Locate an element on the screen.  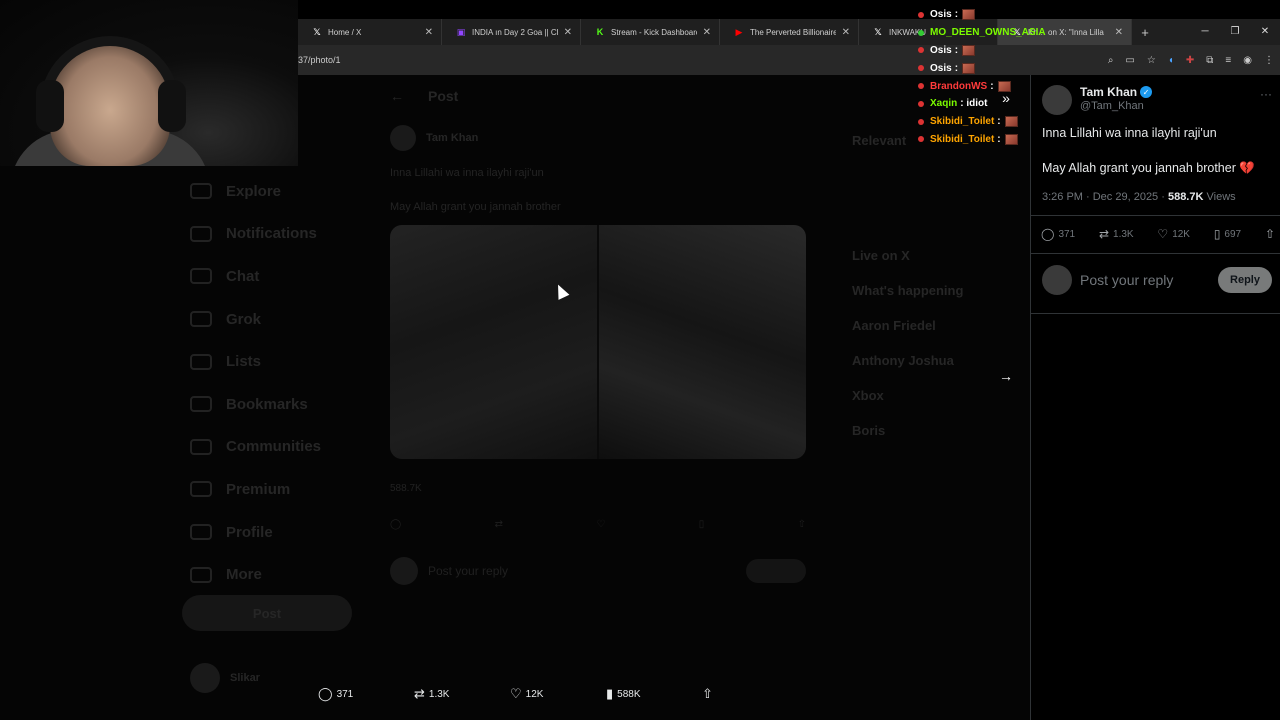
nav-bookmarks: Bookmarks is located at coordinates (255, 404).